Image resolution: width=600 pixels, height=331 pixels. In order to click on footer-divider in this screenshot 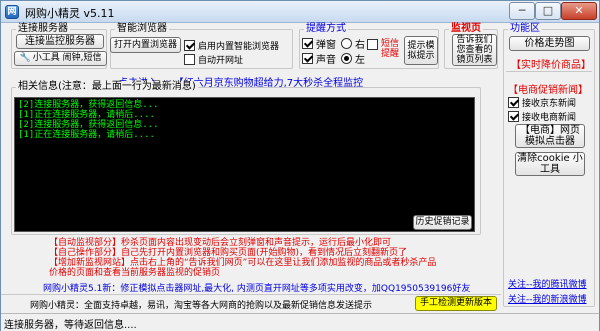, I will do `click(251, 294)`.